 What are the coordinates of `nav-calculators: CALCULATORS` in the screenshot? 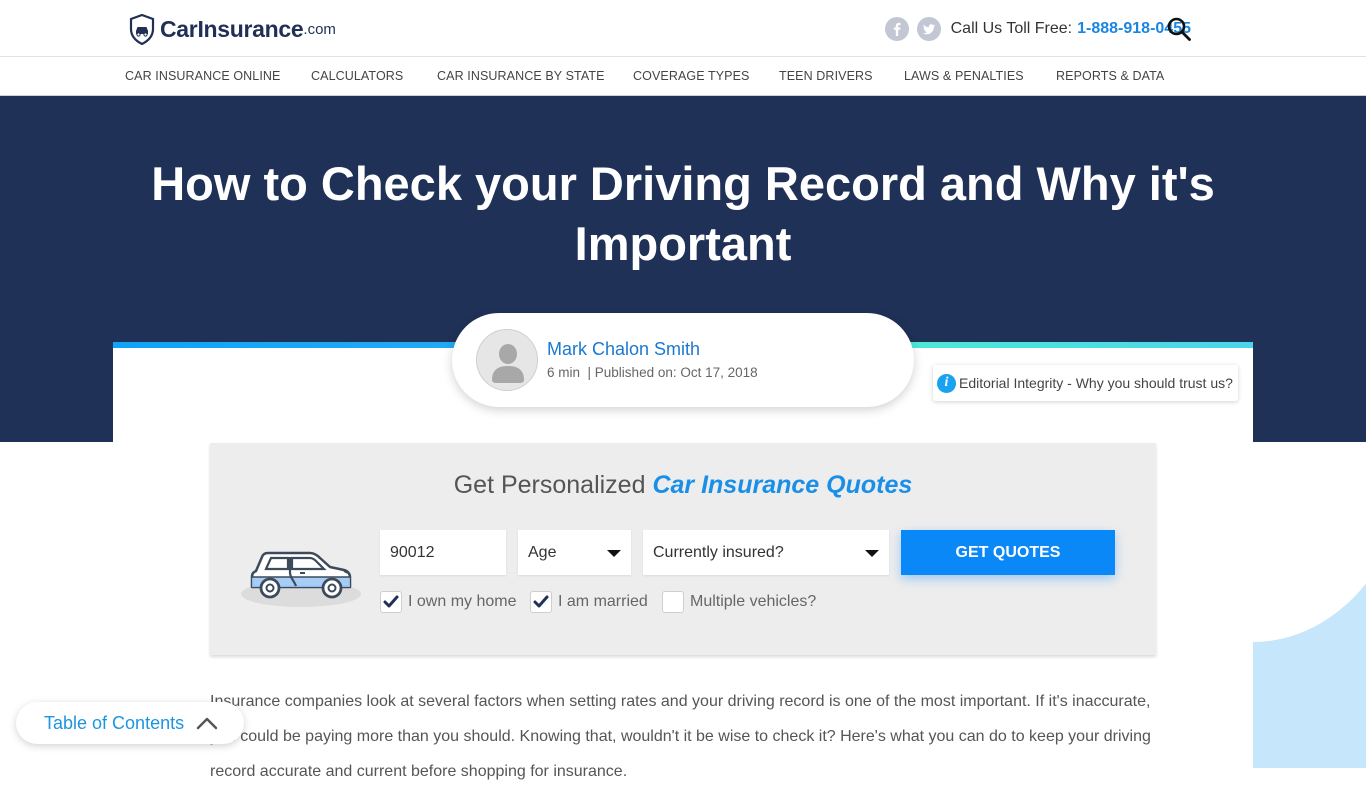 It's located at (357, 76).